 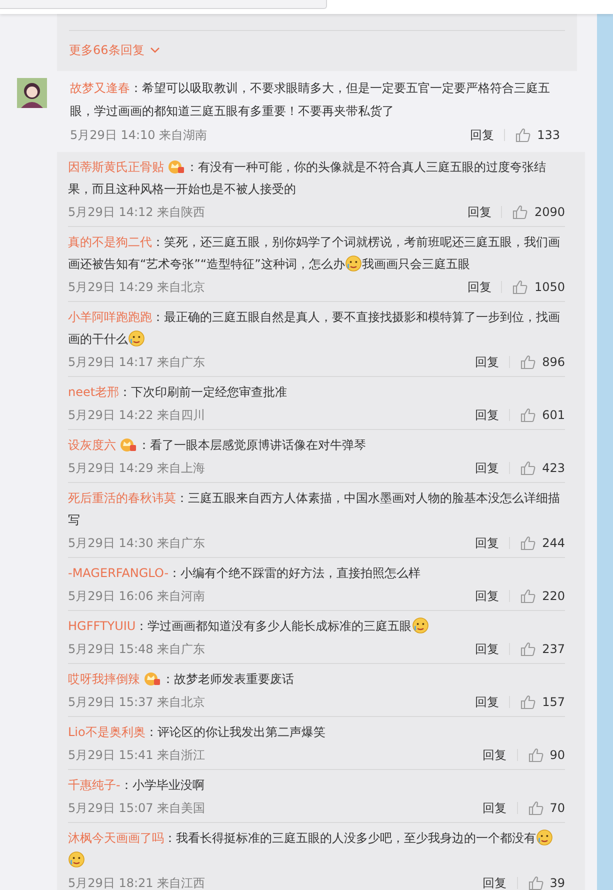 What do you see at coordinates (163, 4) in the screenshot?
I see `search-field` at bounding box center [163, 4].